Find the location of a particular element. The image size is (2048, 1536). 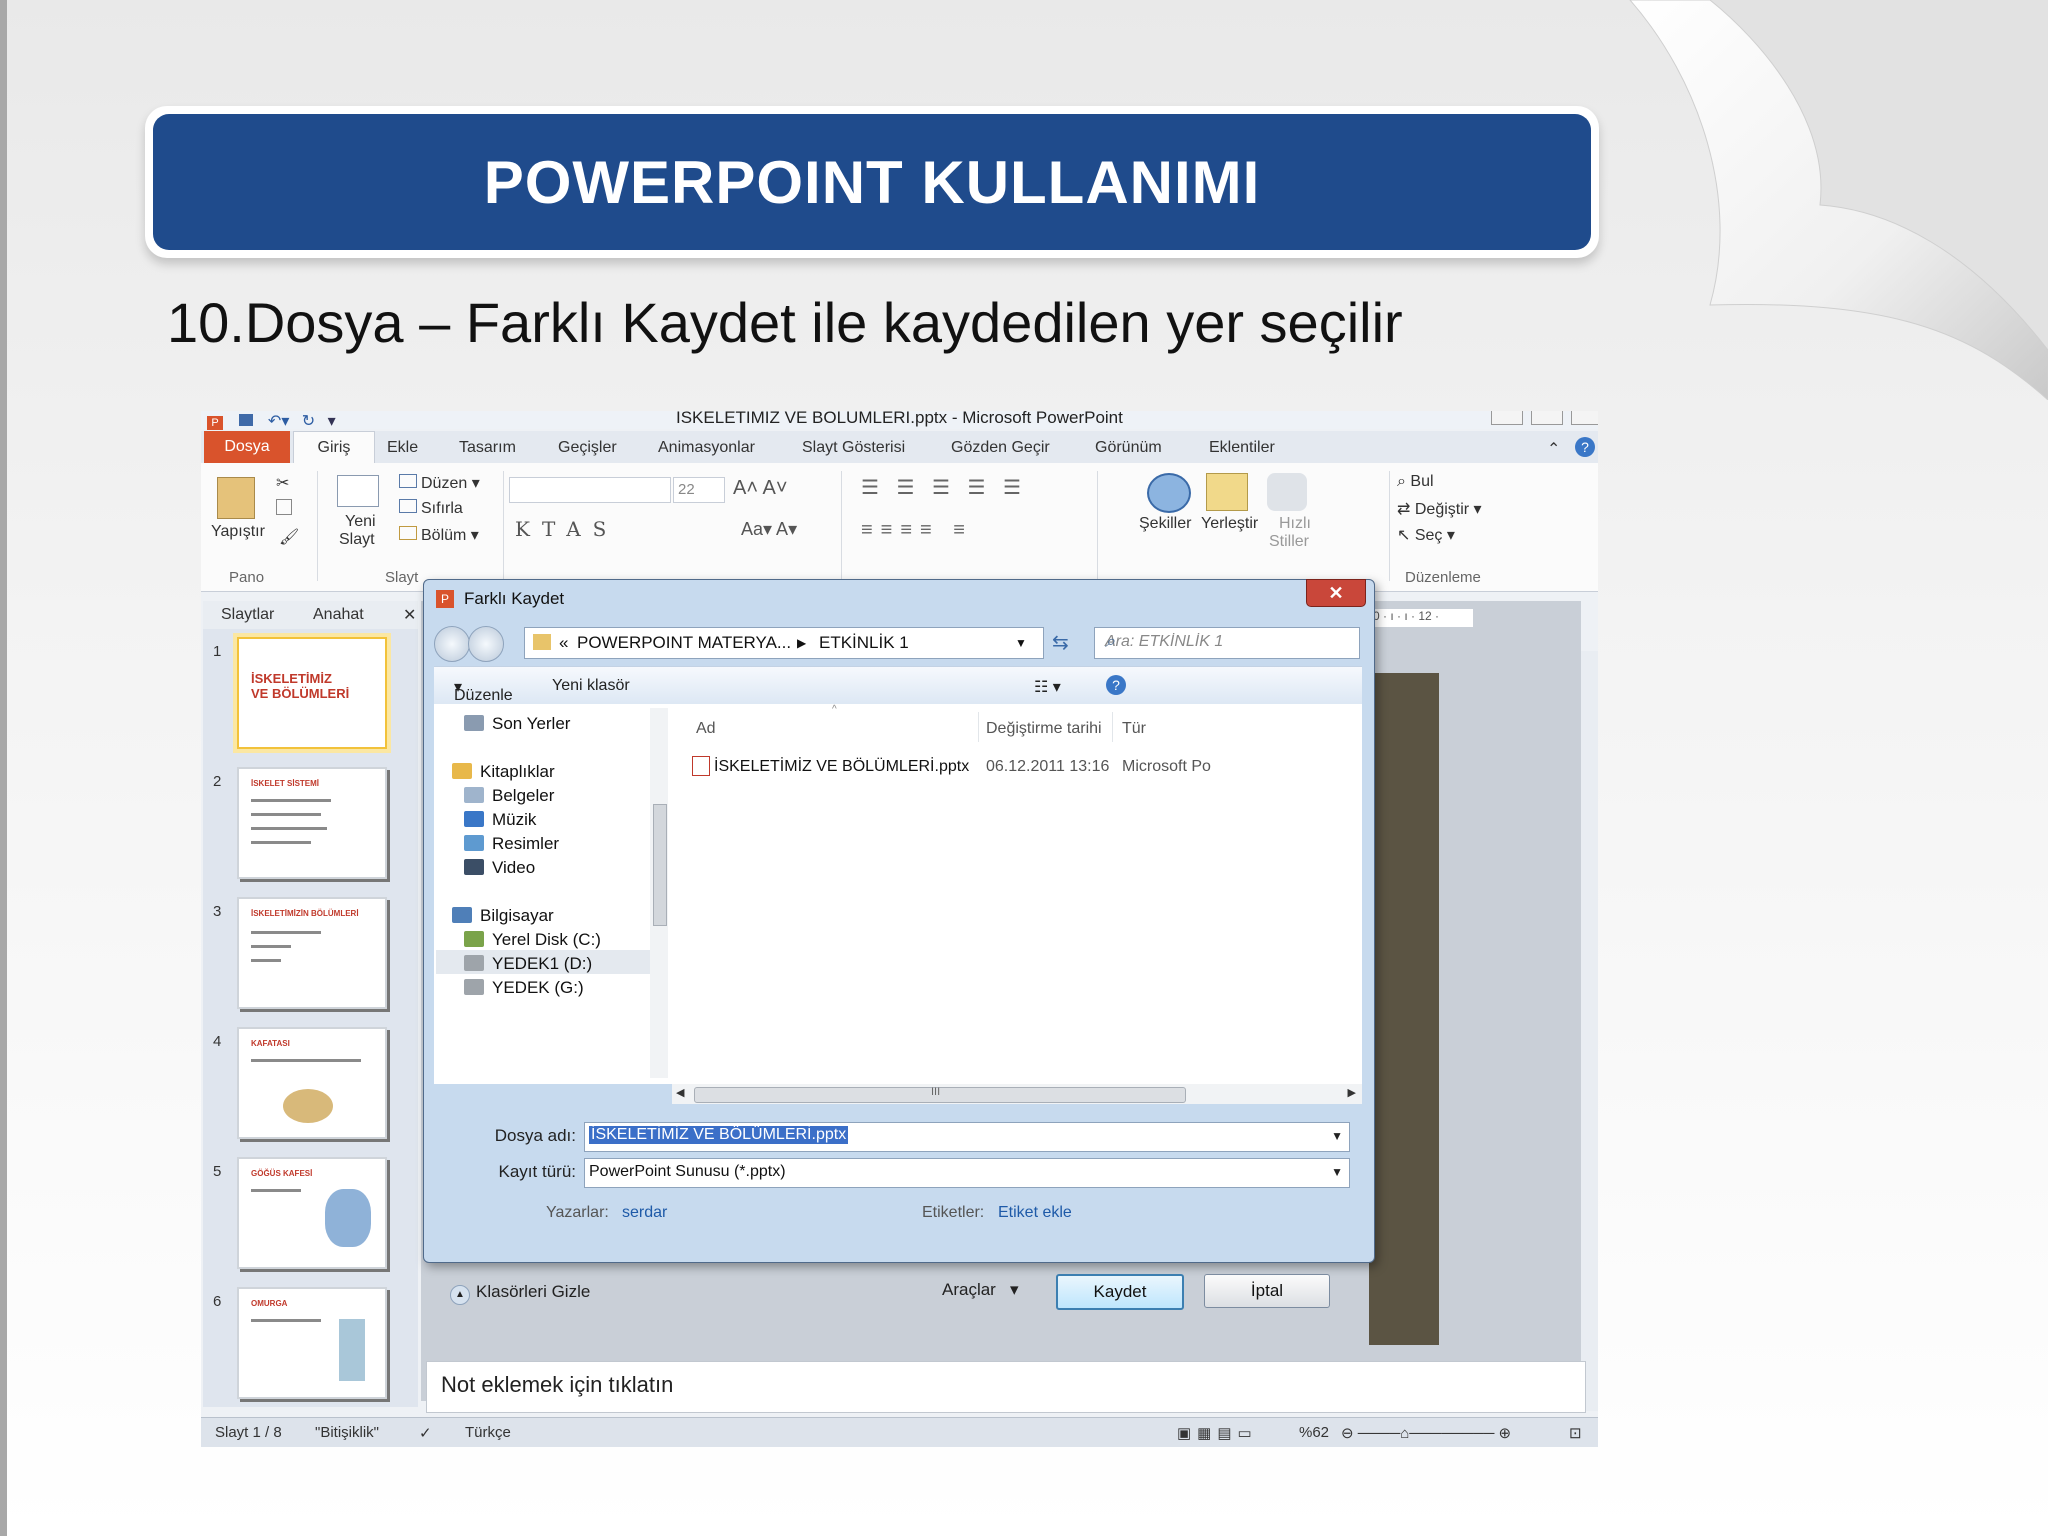

slide-thumbnail: GÖĞÜS KAFESİ is located at coordinates (312, 1213).